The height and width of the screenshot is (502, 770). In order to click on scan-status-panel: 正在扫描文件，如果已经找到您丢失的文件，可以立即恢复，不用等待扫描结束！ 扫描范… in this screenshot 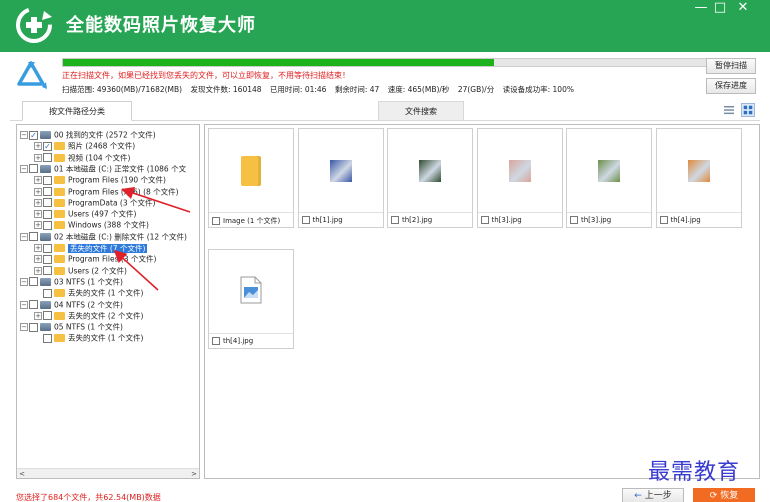, I will do `click(385, 77)`.